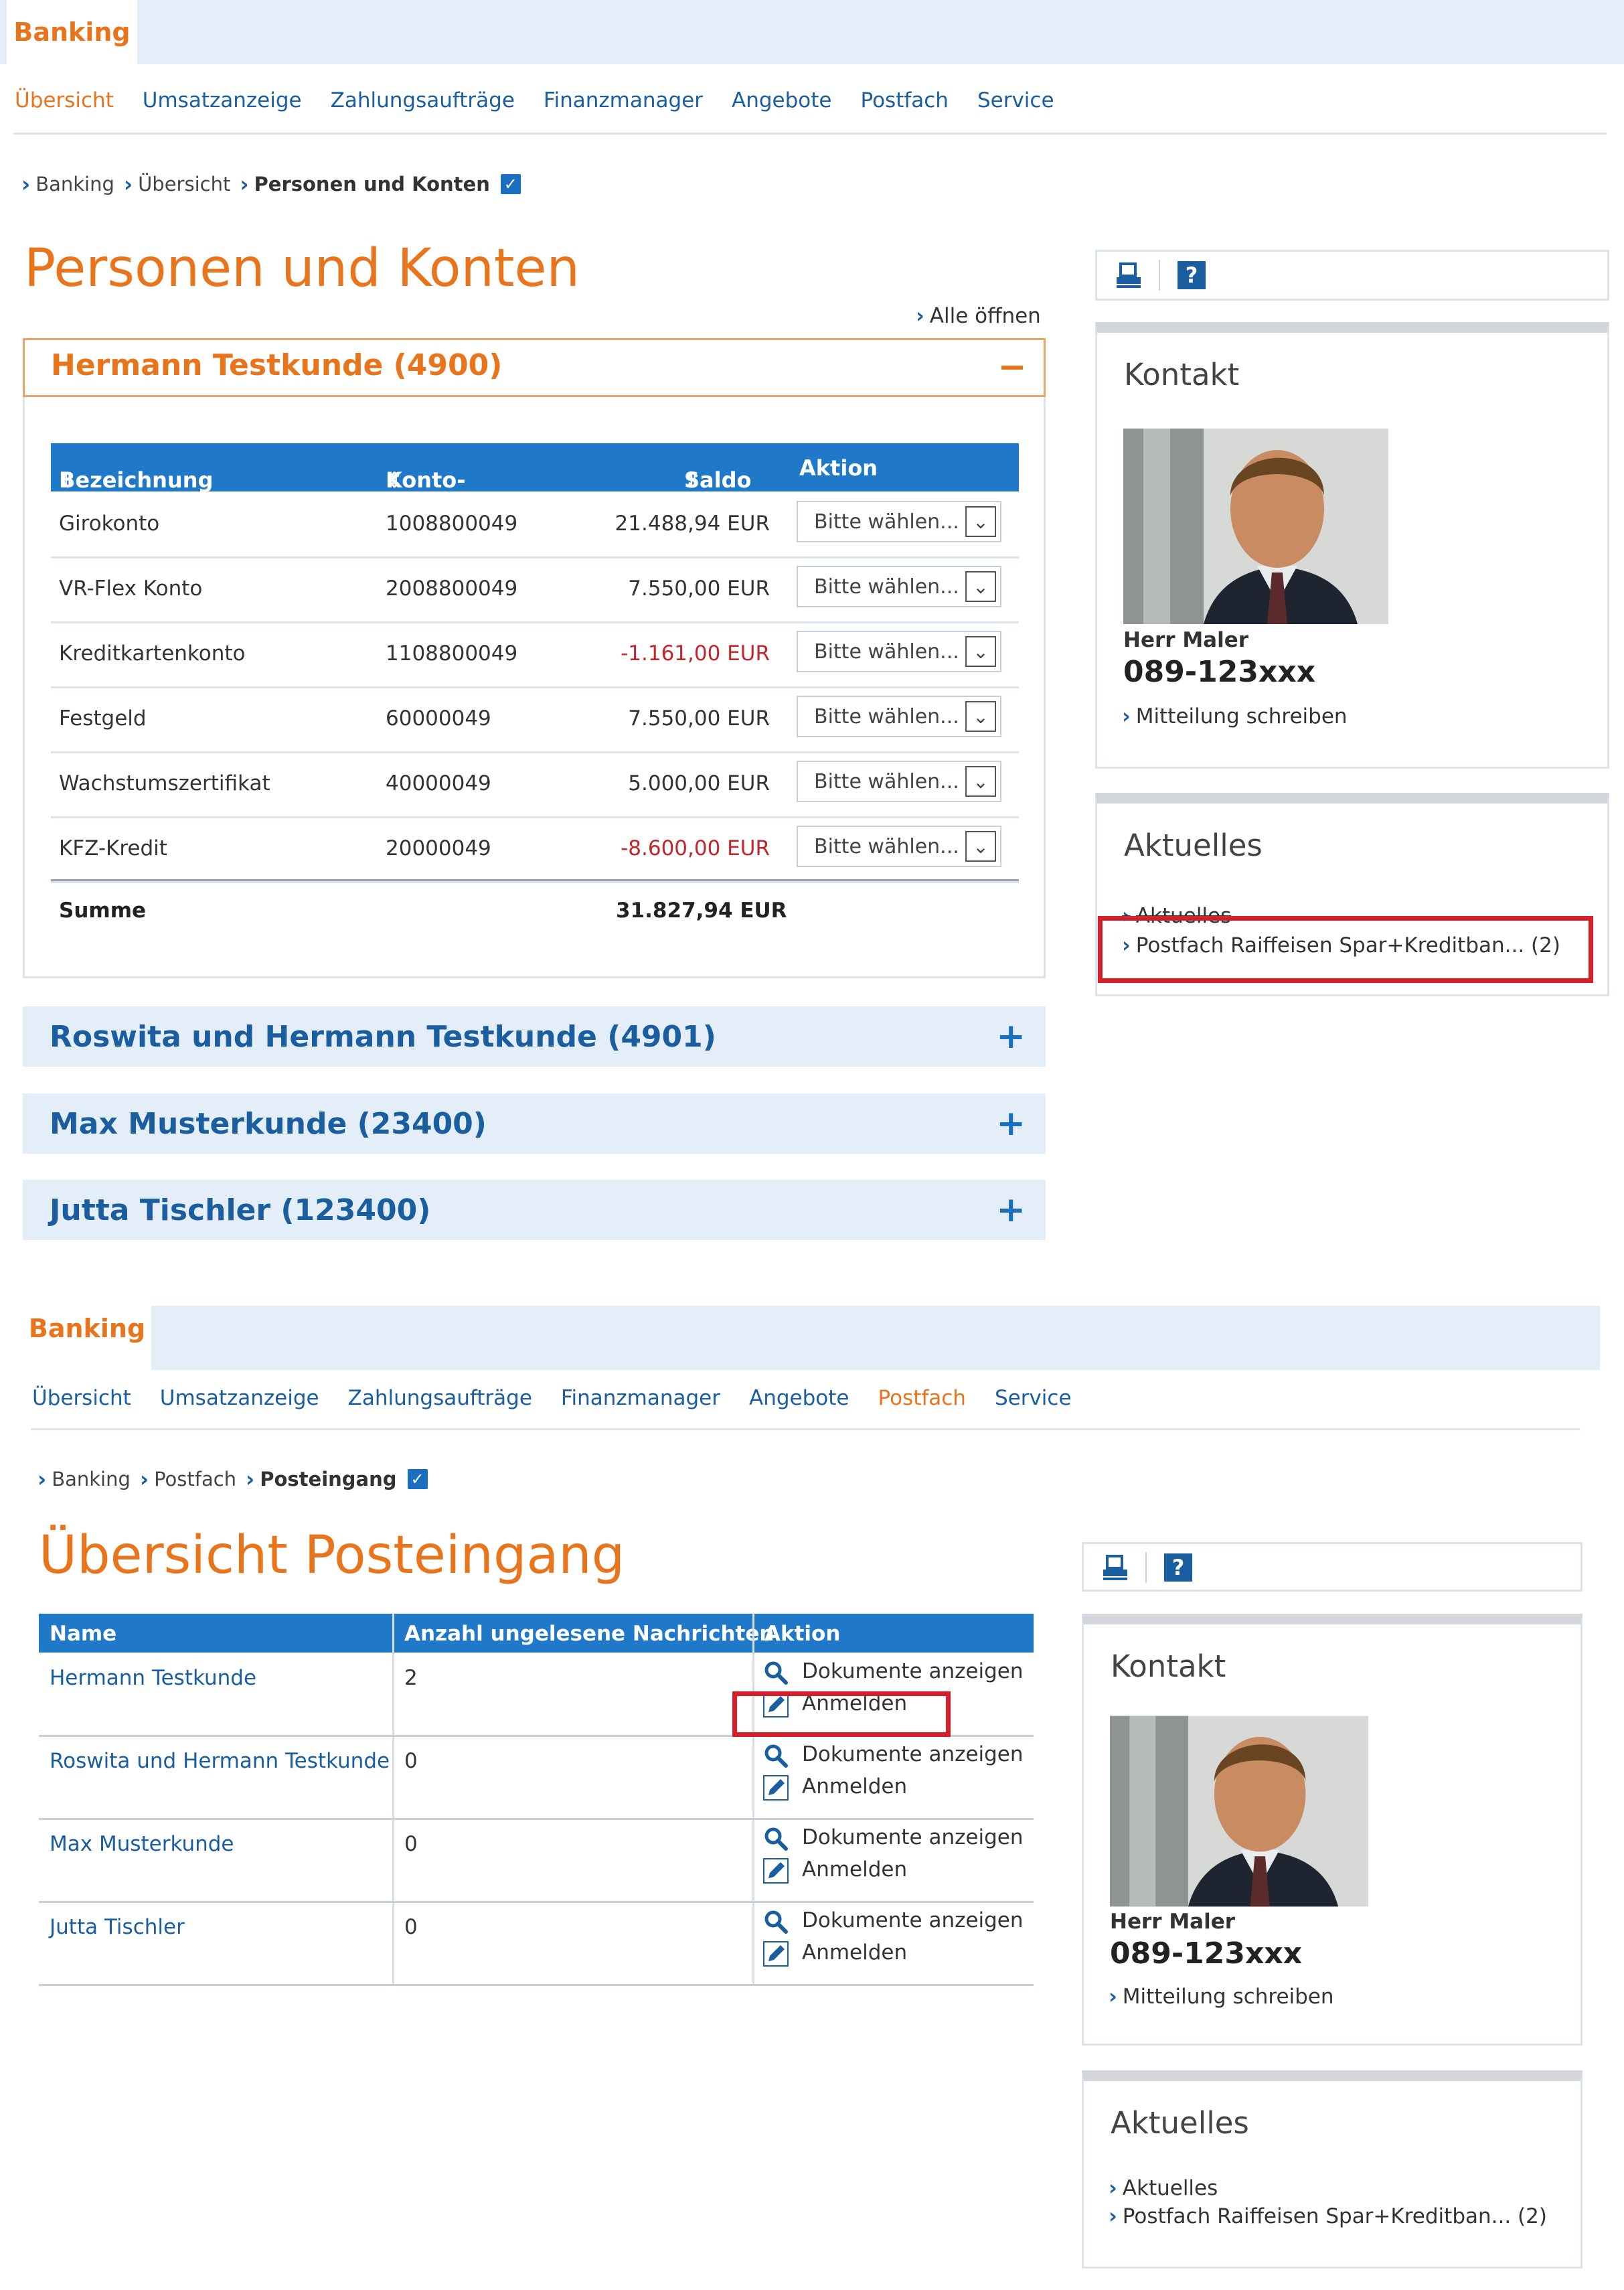 The width and height of the screenshot is (1624, 2290). I want to click on account-number: 2008800049, so click(452, 589).